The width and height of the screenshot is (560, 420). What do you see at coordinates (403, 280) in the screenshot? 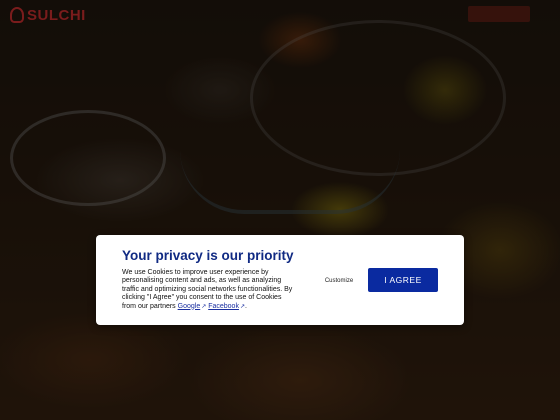
I see `agree-button: I AGREE` at bounding box center [403, 280].